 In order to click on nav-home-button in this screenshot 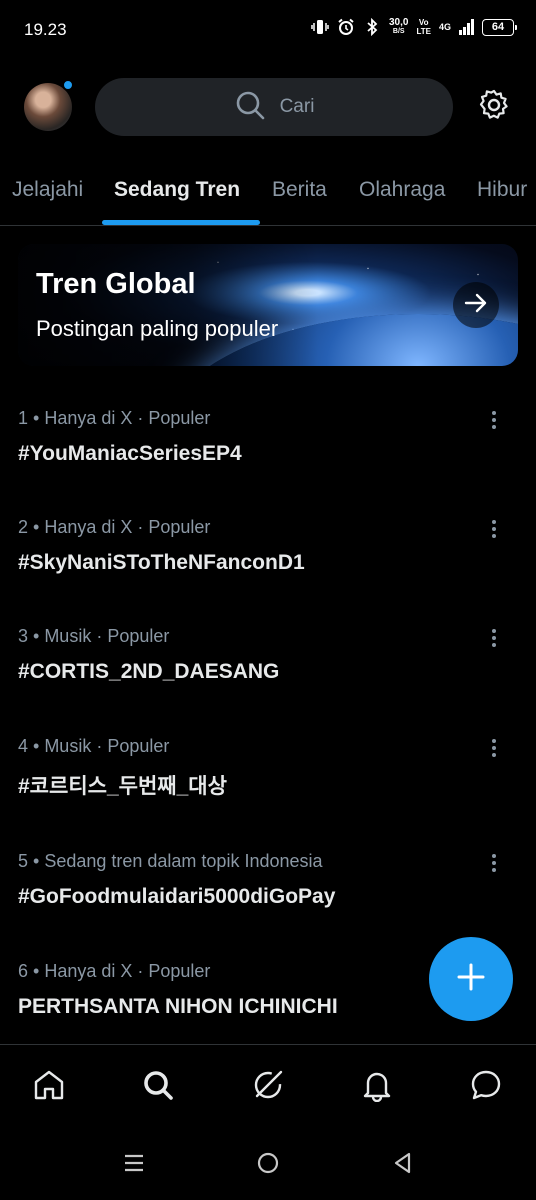, I will do `click(49, 1087)`.